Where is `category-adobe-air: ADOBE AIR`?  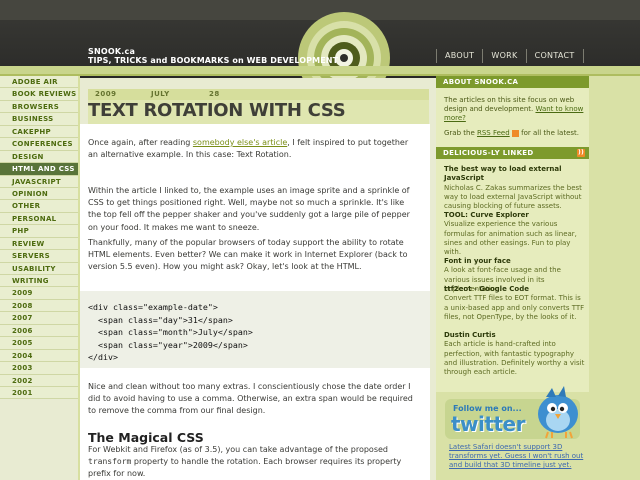
category-adobe-air: ADOBE AIR is located at coordinates (39, 82).